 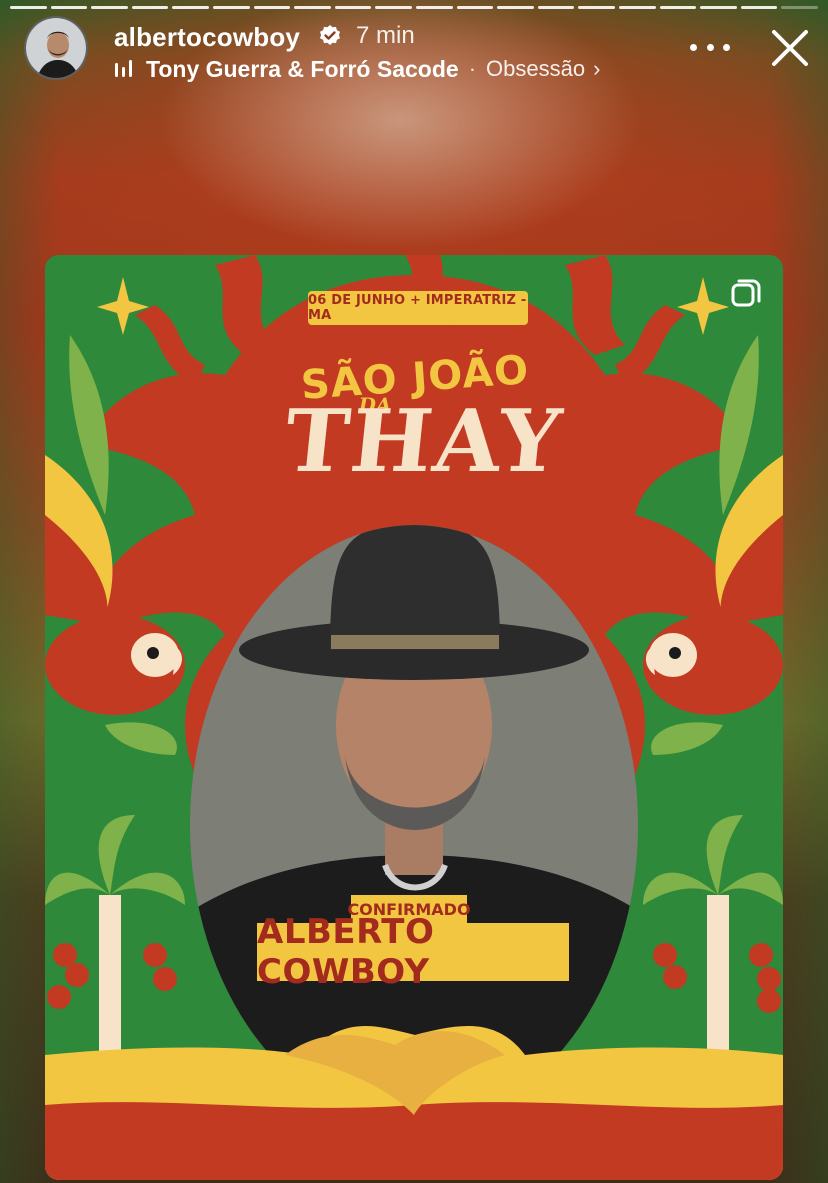 I want to click on event-logo-line3: THAY, so click(x=423, y=441).